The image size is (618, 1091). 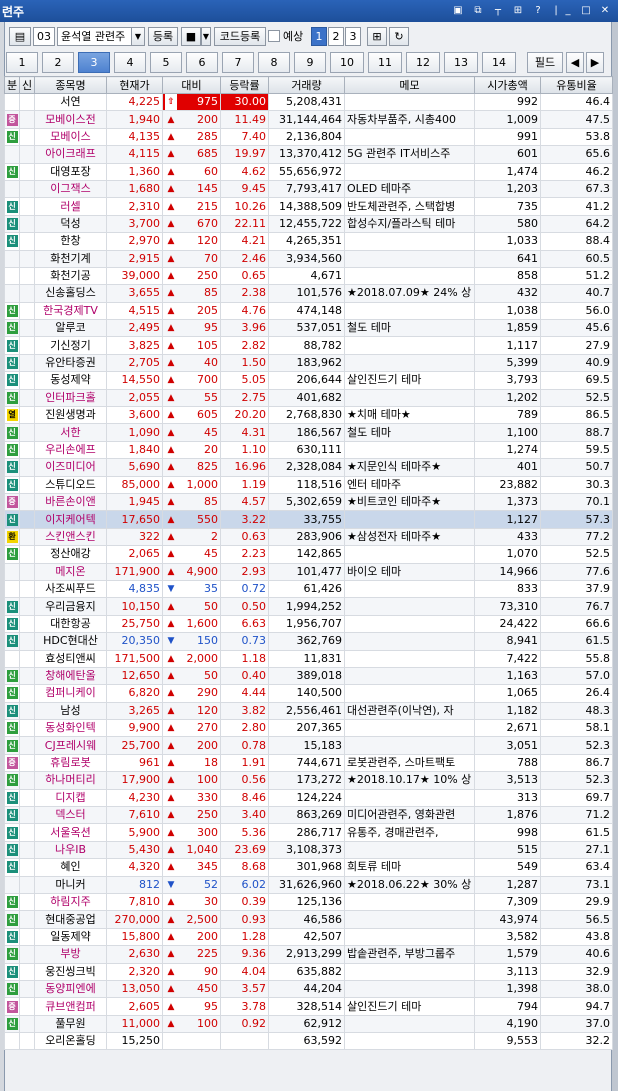 What do you see at coordinates (20, 36) in the screenshot?
I see `menu-icon: ▤` at bounding box center [20, 36].